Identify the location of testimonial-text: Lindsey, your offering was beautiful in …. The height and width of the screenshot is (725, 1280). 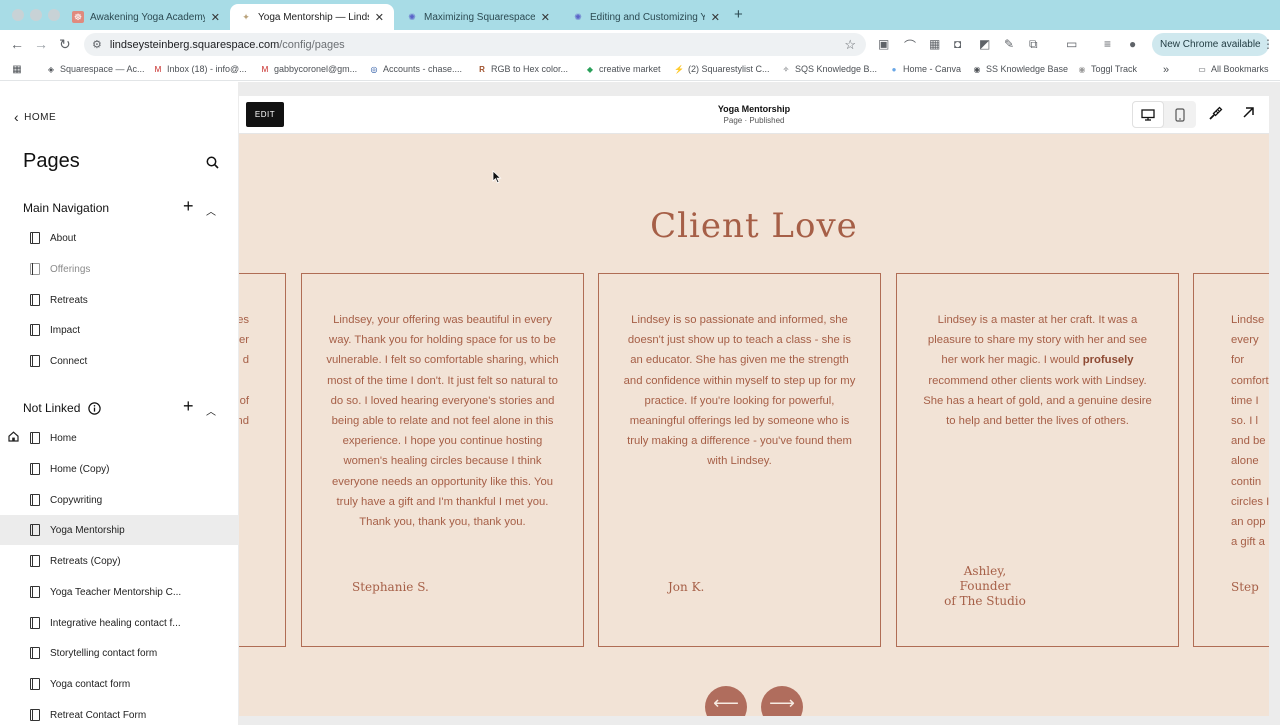
(442, 421).